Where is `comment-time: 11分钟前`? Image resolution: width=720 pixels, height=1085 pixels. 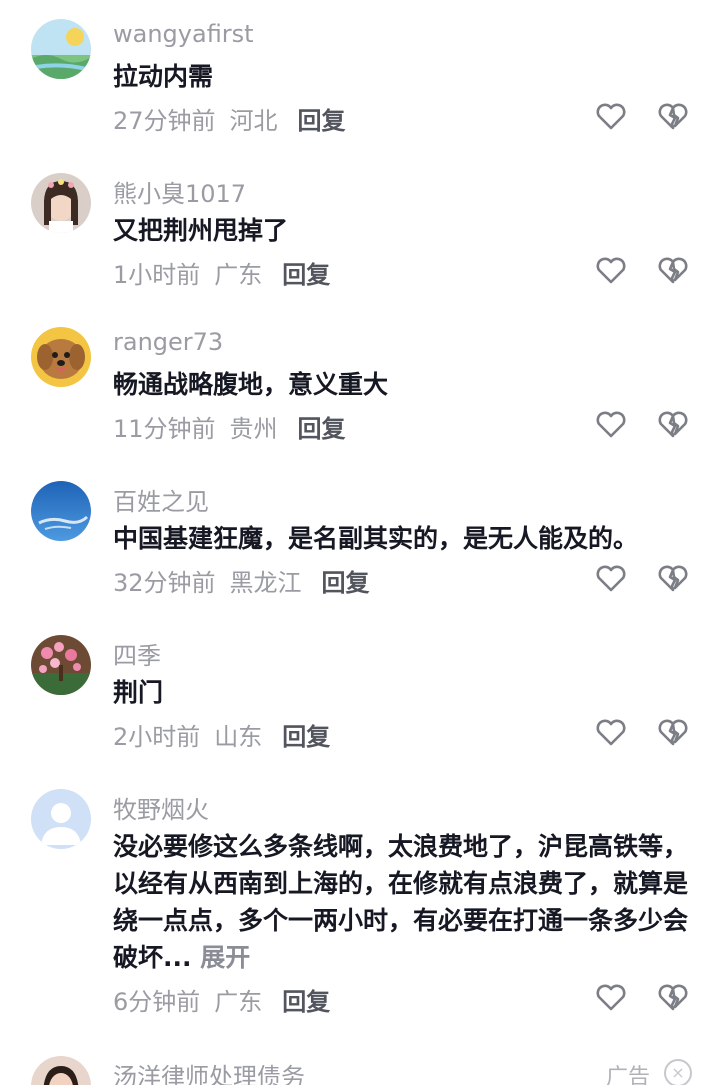 comment-time: 11分钟前 is located at coordinates (164, 429).